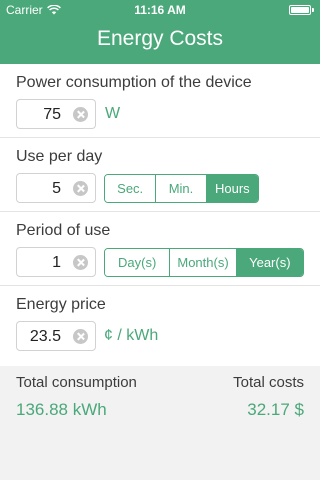  I want to click on segment-seconds: Sec., so click(131, 188).